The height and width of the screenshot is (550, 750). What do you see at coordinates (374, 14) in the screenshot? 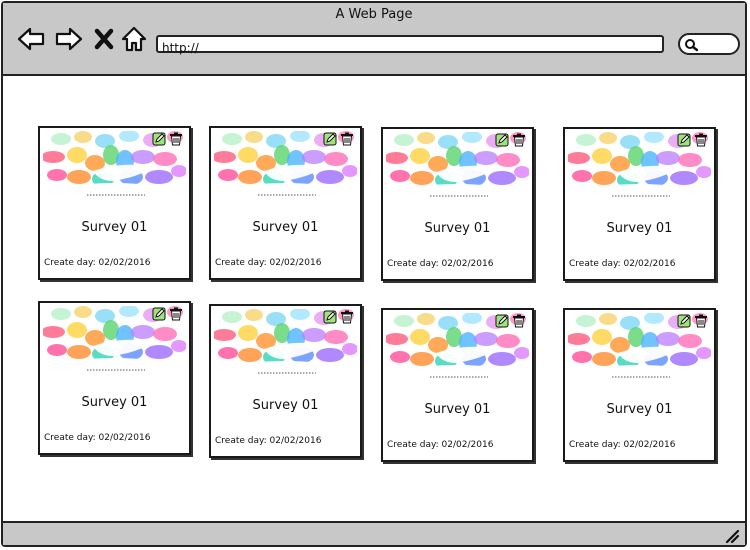
I see `window-title: A Web Page` at bounding box center [374, 14].